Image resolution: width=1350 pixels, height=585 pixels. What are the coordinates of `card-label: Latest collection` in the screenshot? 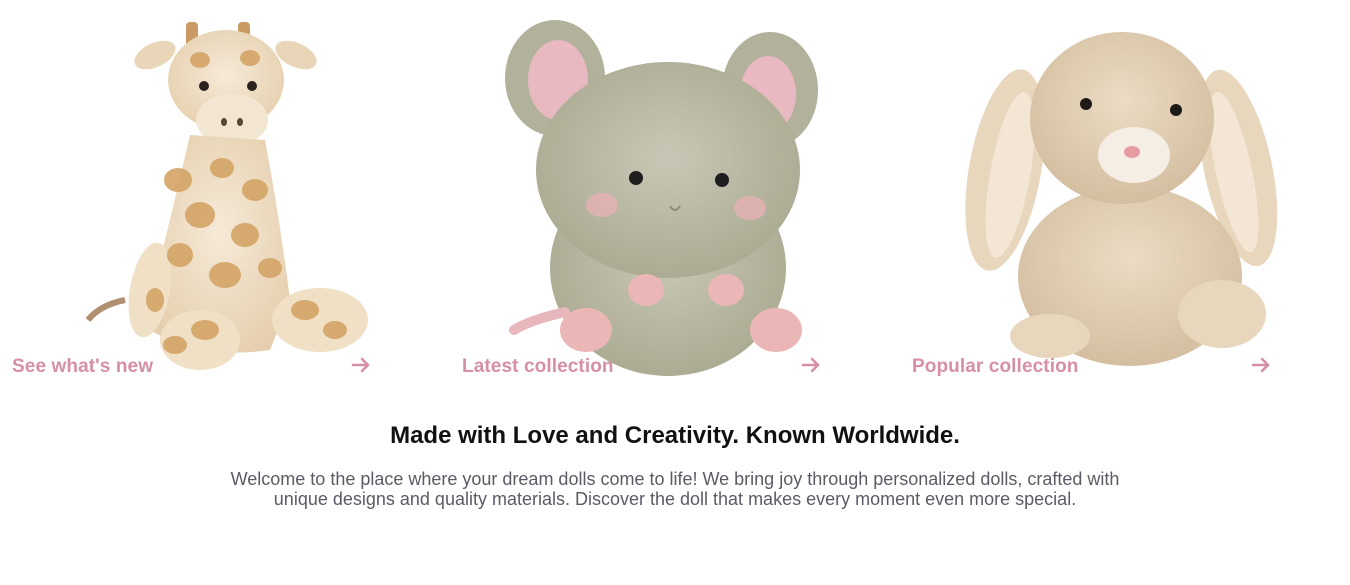 It's located at (538, 367).